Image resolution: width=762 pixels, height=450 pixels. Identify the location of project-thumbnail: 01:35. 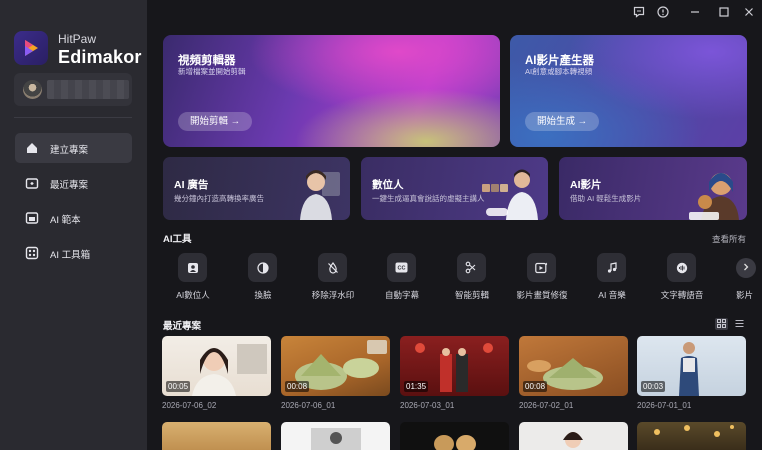
(454, 366).